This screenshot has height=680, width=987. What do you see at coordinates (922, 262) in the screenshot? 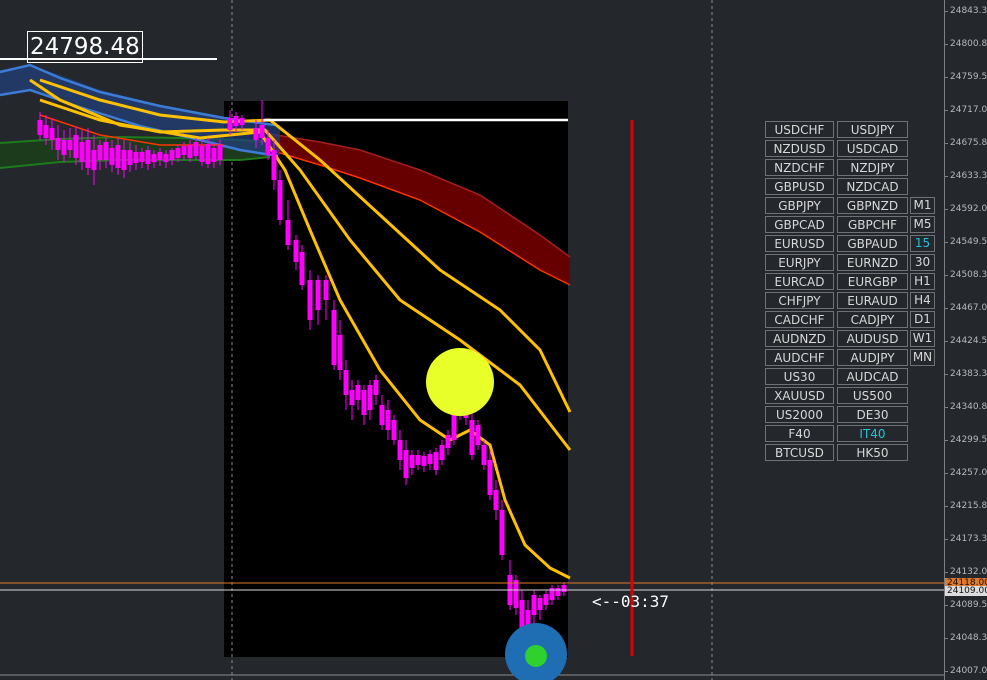
I see `timeframe-button-30: 30` at bounding box center [922, 262].